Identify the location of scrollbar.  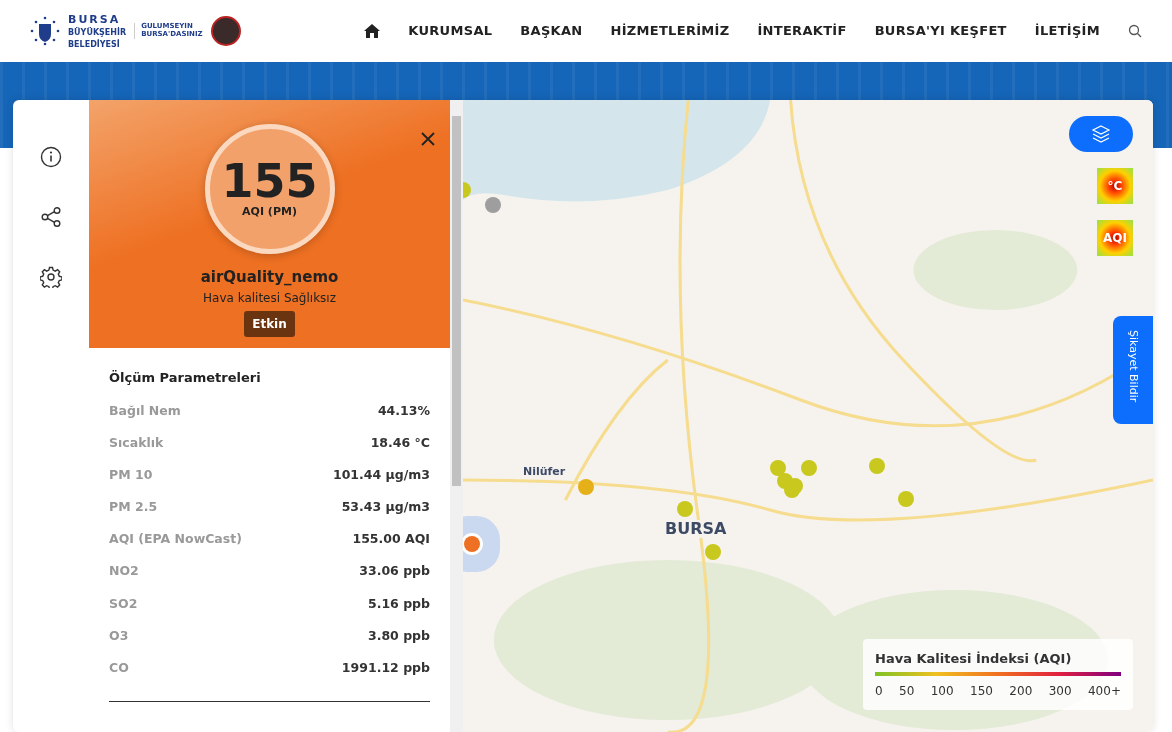
(456, 416).